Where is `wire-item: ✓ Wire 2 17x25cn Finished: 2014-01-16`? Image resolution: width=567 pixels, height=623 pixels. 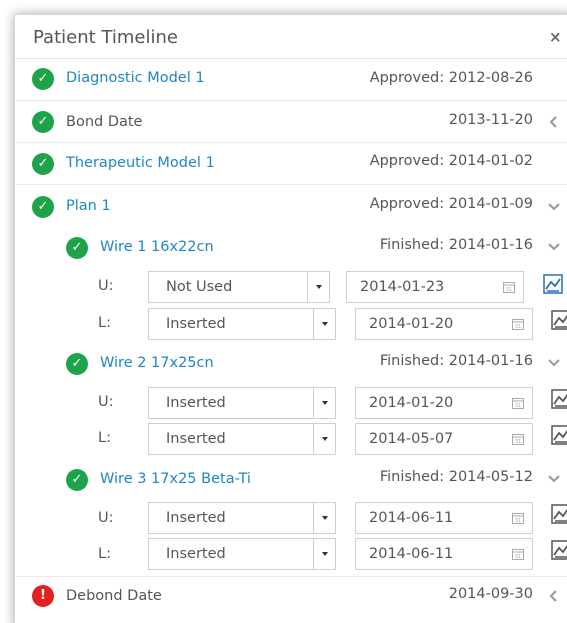 wire-item: ✓ Wire 2 17x25cn Finished: 2014-01-16 is located at coordinates (291, 366).